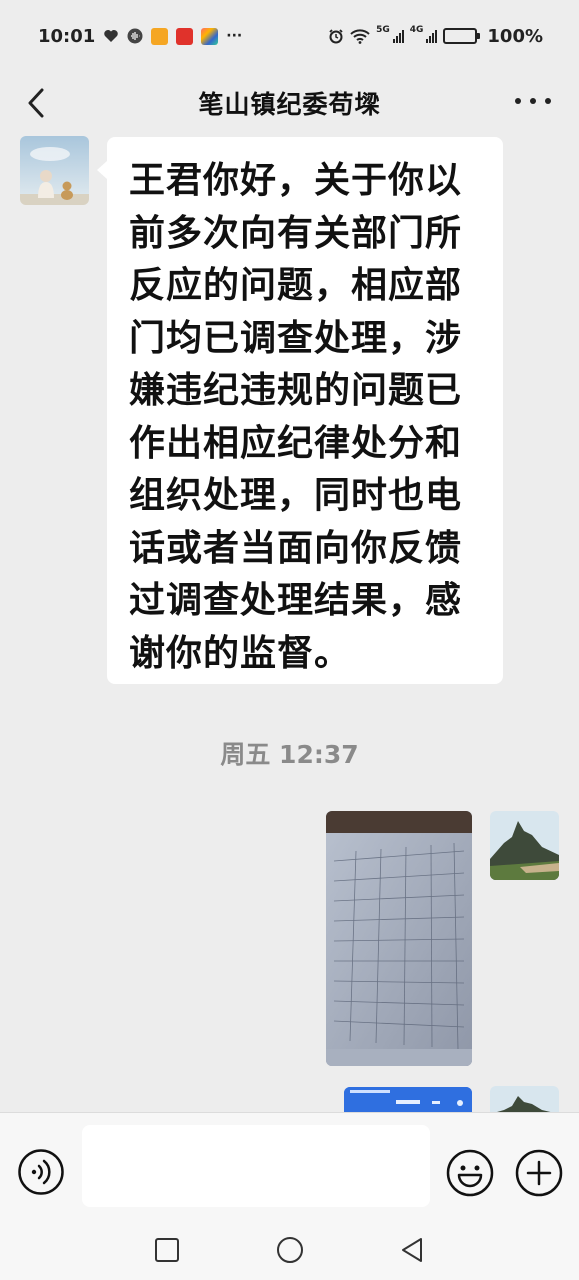  What do you see at coordinates (135, 36) in the screenshot?
I see `voice-app-icon` at bounding box center [135, 36].